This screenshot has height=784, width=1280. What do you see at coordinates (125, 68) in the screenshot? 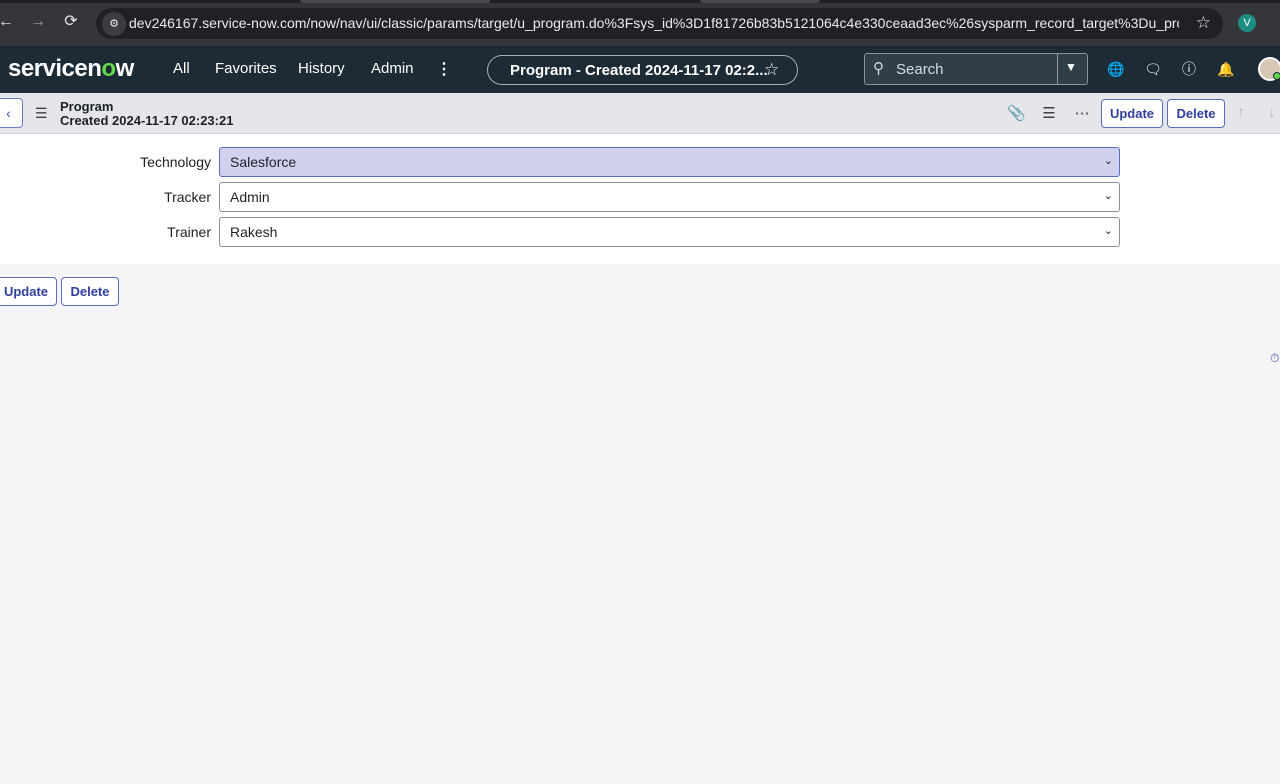
I see `logo-text-end: w` at bounding box center [125, 68].